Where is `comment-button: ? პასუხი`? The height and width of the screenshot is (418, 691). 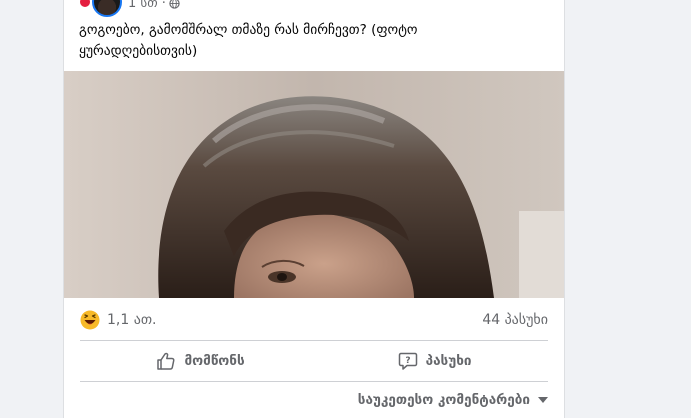 comment-button: ? პასუხი is located at coordinates (435, 361).